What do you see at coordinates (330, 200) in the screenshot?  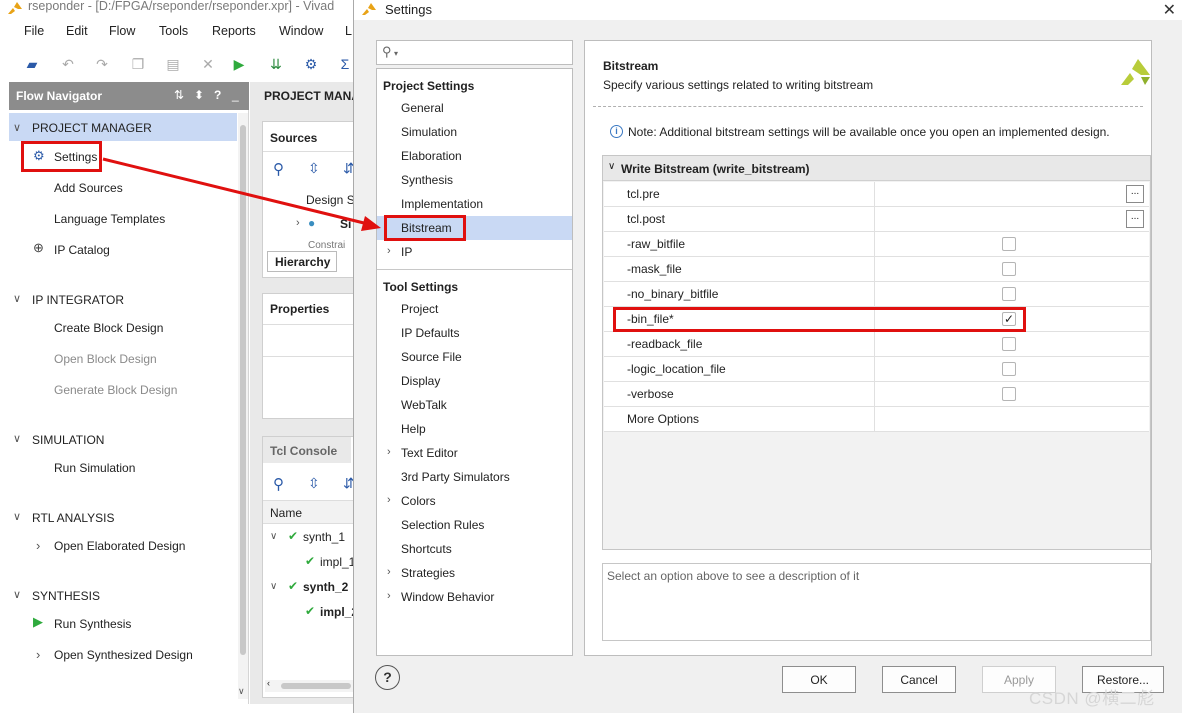 I see `tree-design-sources: Design S` at bounding box center [330, 200].